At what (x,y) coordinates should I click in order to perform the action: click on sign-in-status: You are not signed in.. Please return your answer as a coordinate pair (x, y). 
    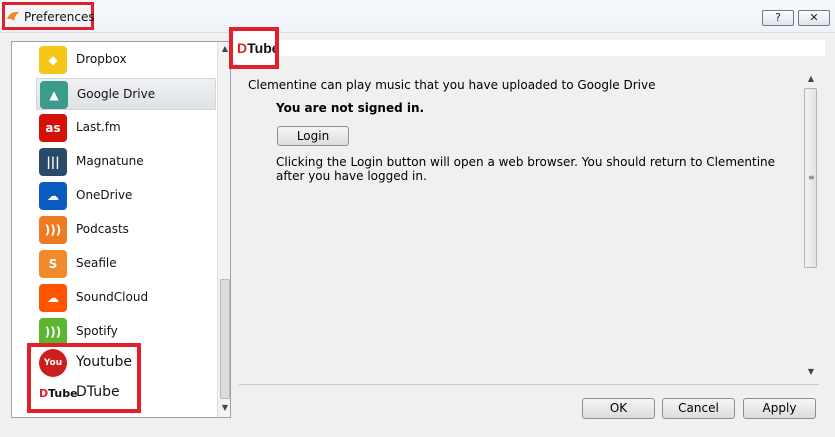
    Looking at the image, I should click on (350, 108).